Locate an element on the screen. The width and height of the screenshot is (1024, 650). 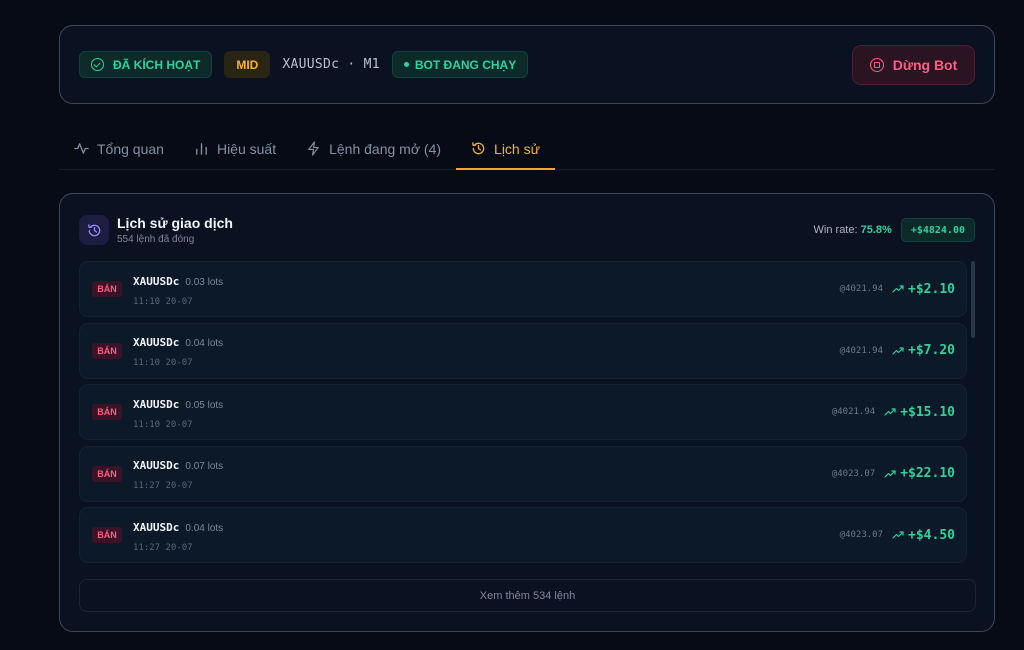
activated-label: ĐÃ KÍCH HOẠT is located at coordinates (157, 64).